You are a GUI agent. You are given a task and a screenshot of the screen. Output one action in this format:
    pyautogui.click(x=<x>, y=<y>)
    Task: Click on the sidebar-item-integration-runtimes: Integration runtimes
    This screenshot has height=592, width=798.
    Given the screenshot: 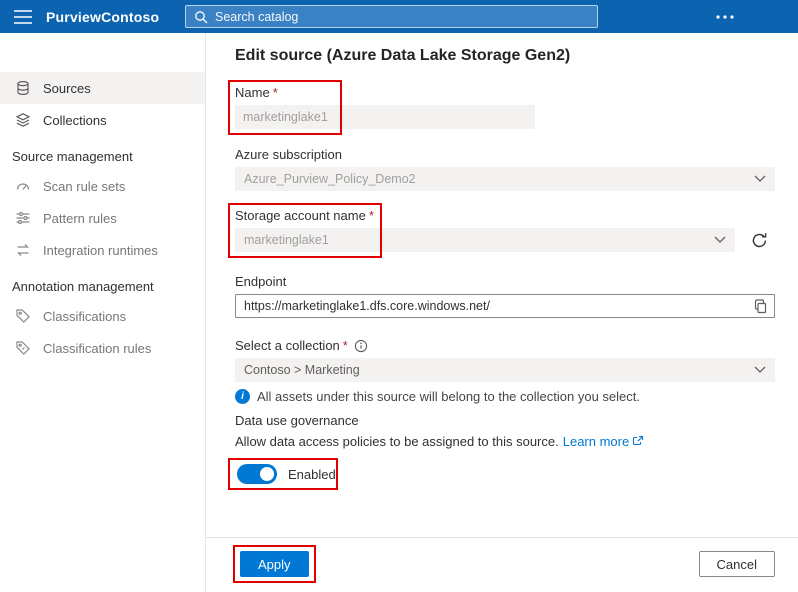 What is the action you would take?
    pyautogui.click(x=102, y=250)
    